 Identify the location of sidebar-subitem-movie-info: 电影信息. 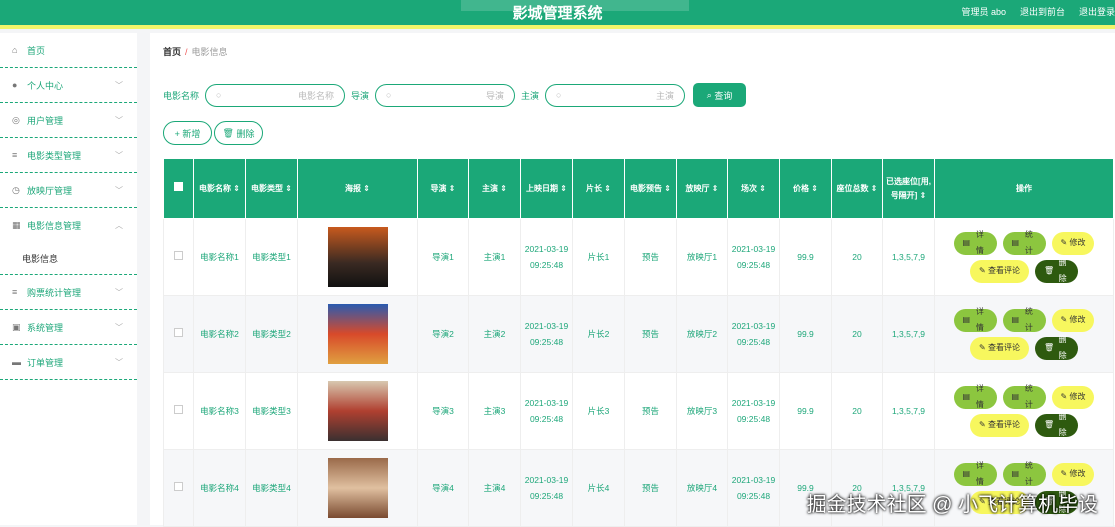
(68, 259).